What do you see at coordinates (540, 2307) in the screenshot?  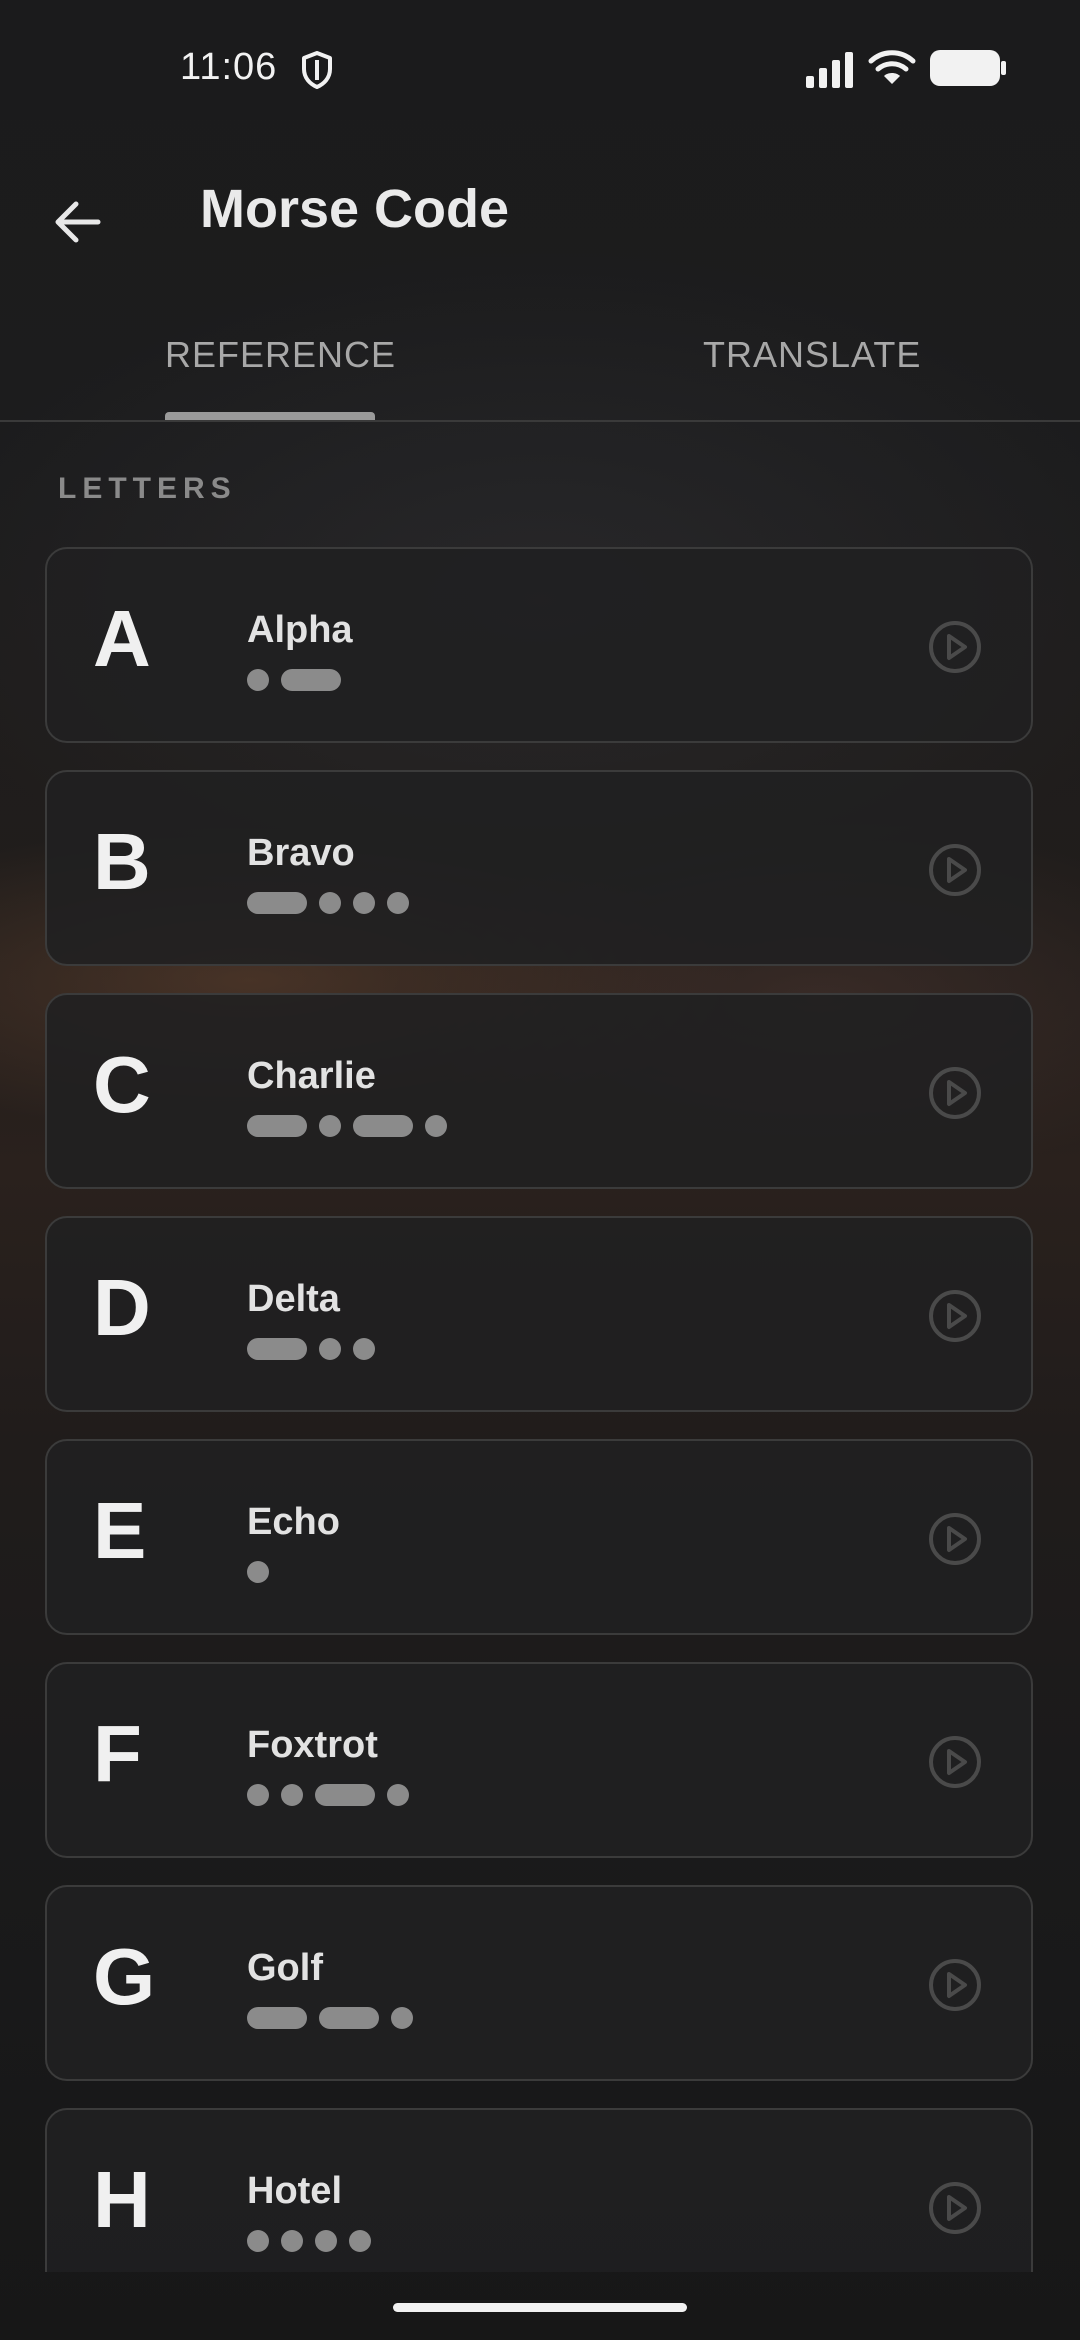 I see `home-indicator` at bounding box center [540, 2307].